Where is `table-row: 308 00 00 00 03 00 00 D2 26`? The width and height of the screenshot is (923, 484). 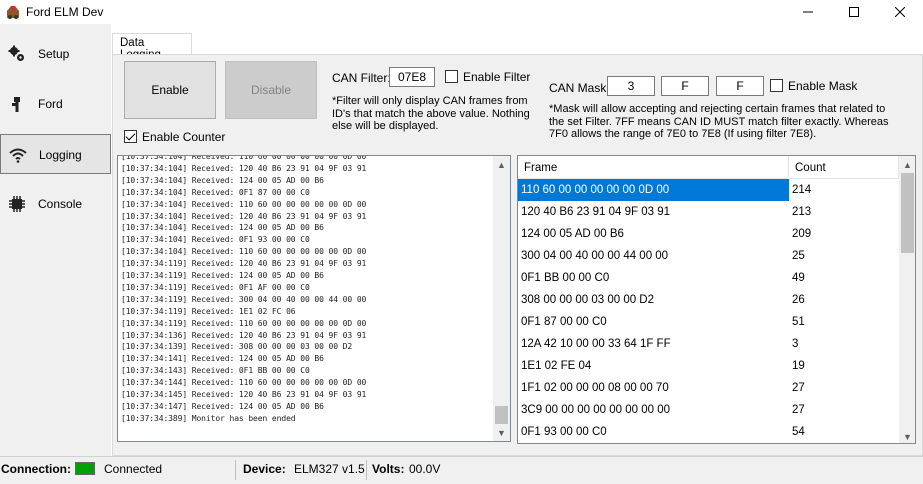 table-row: 308 00 00 00 03 00 00 D2 26 is located at coordinates (708, 300).